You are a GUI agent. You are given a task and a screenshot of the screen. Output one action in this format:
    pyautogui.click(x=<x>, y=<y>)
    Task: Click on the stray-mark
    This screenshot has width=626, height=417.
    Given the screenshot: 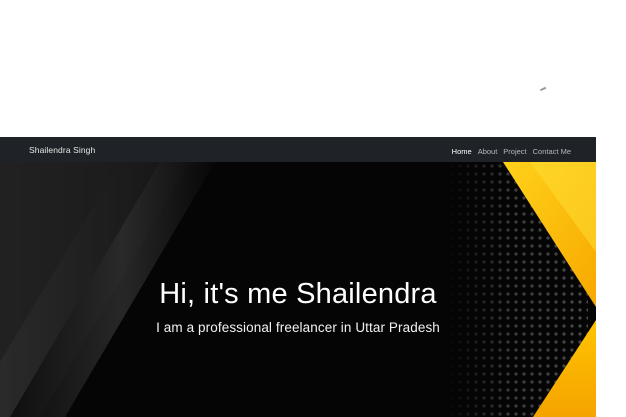 What is the action you would take?
    pyautogui.click(x=543, y=88)
    